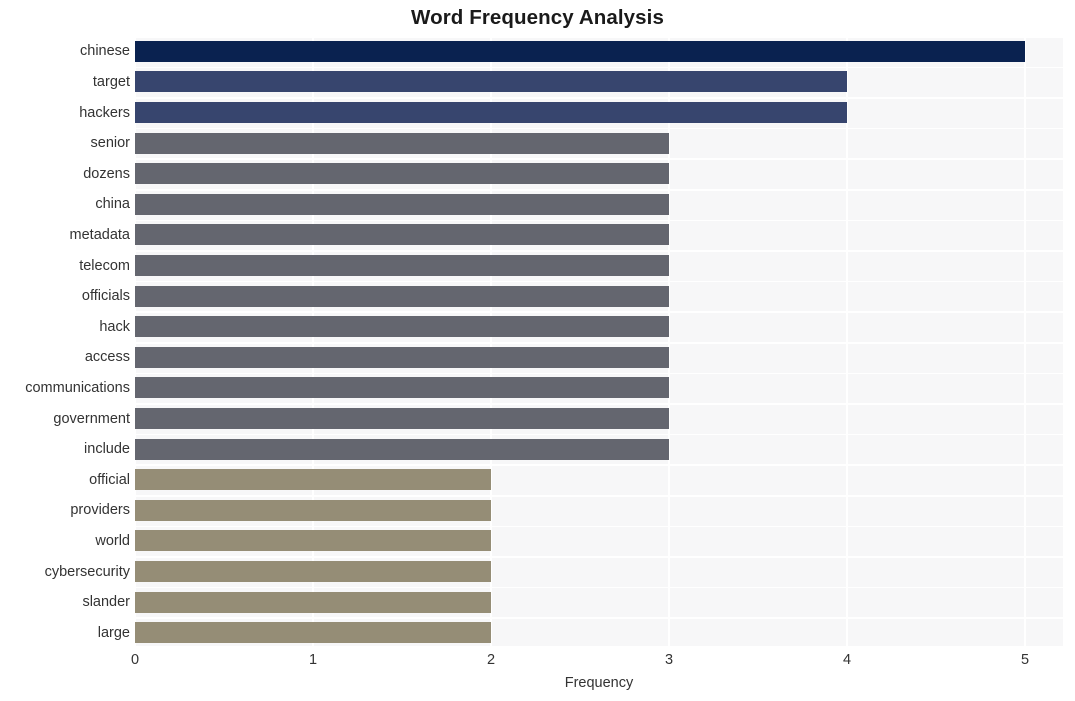 This screenshot has height=701, width=1075. What do you see at coordinates (402, 265) in the screenshot?
I see `bar-telecom` at bounding box center [402, 265].